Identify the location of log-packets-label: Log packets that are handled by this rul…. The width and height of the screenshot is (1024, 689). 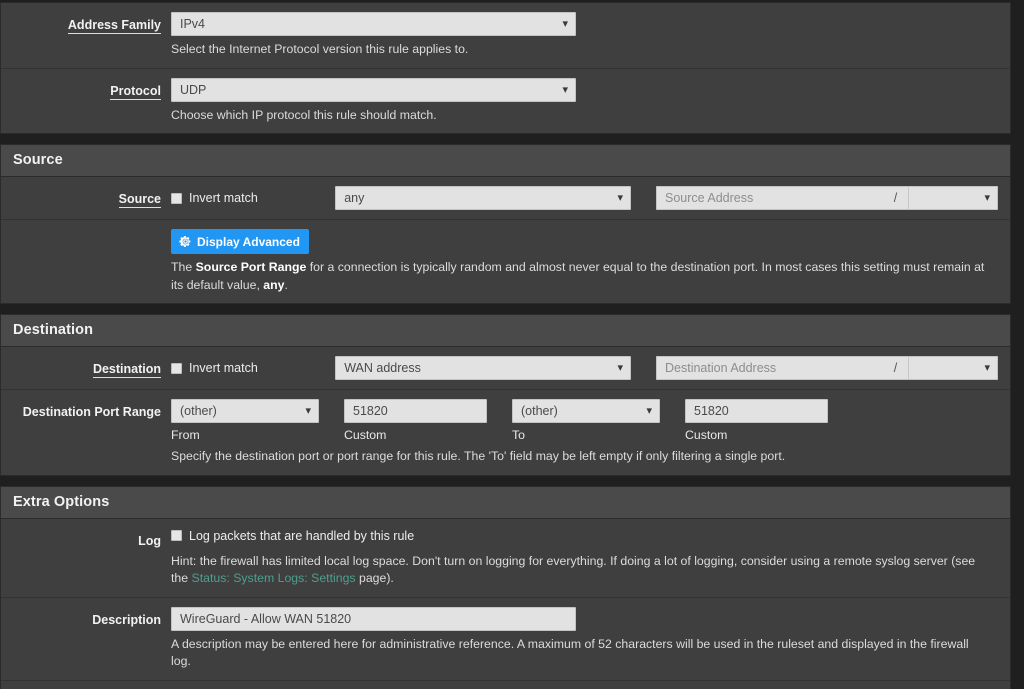
(302, 535).